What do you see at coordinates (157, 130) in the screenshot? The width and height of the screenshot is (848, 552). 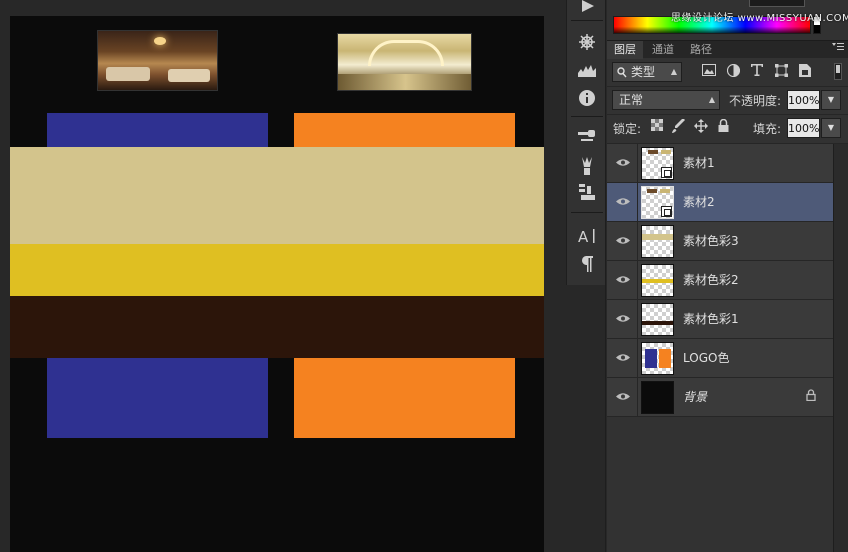 I see `logo-blue-swatch-top` at bounding box center [157, 130].